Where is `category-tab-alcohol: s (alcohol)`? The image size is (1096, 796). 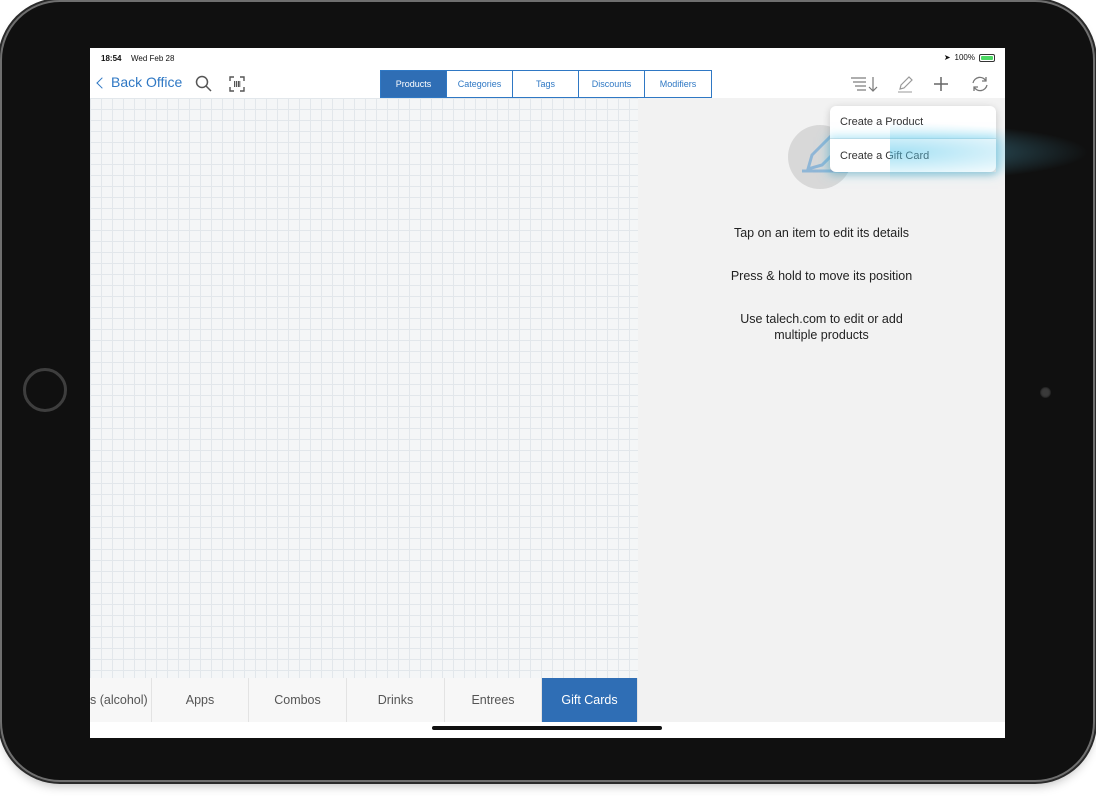 category-tab-alcohol: s (alcohol) is located at coordinates (121, 700).